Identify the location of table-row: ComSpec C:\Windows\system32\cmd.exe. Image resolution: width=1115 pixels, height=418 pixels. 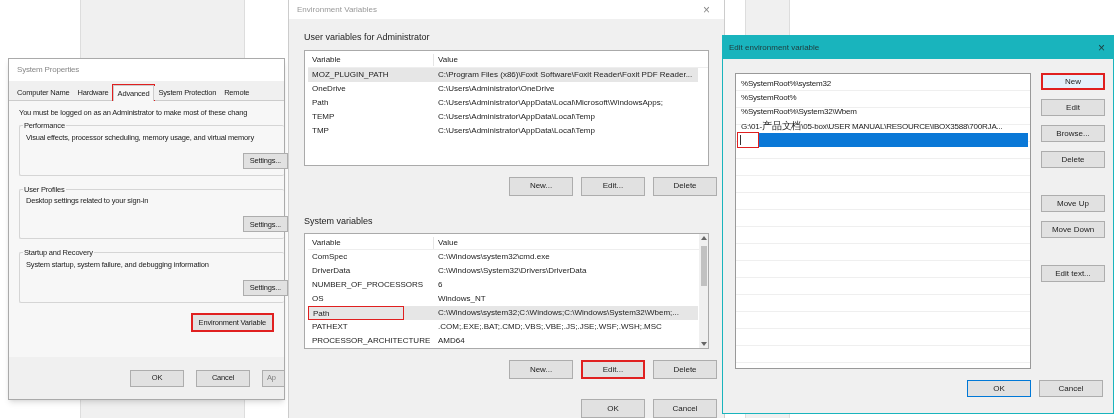
(503, 257).